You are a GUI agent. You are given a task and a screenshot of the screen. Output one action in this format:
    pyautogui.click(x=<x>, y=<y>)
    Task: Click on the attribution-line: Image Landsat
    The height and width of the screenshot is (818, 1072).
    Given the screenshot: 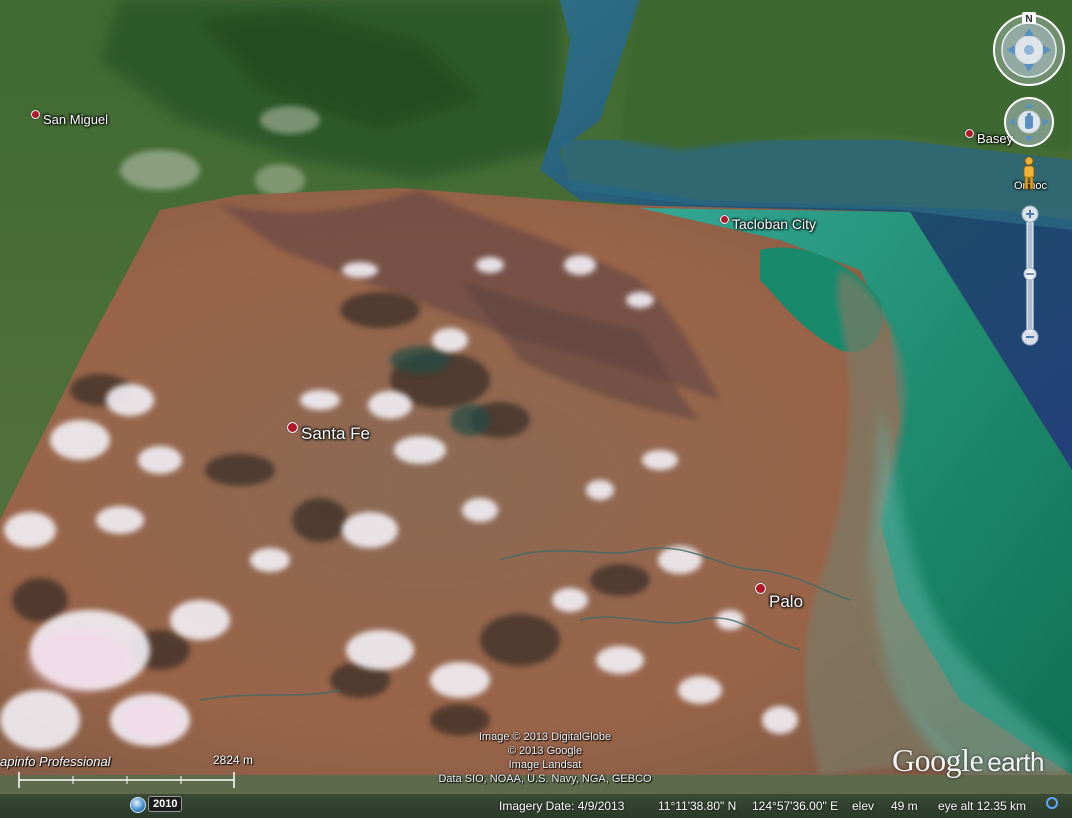 What is the action you would take?
    pyautogui.click(x=545, y=765)
    